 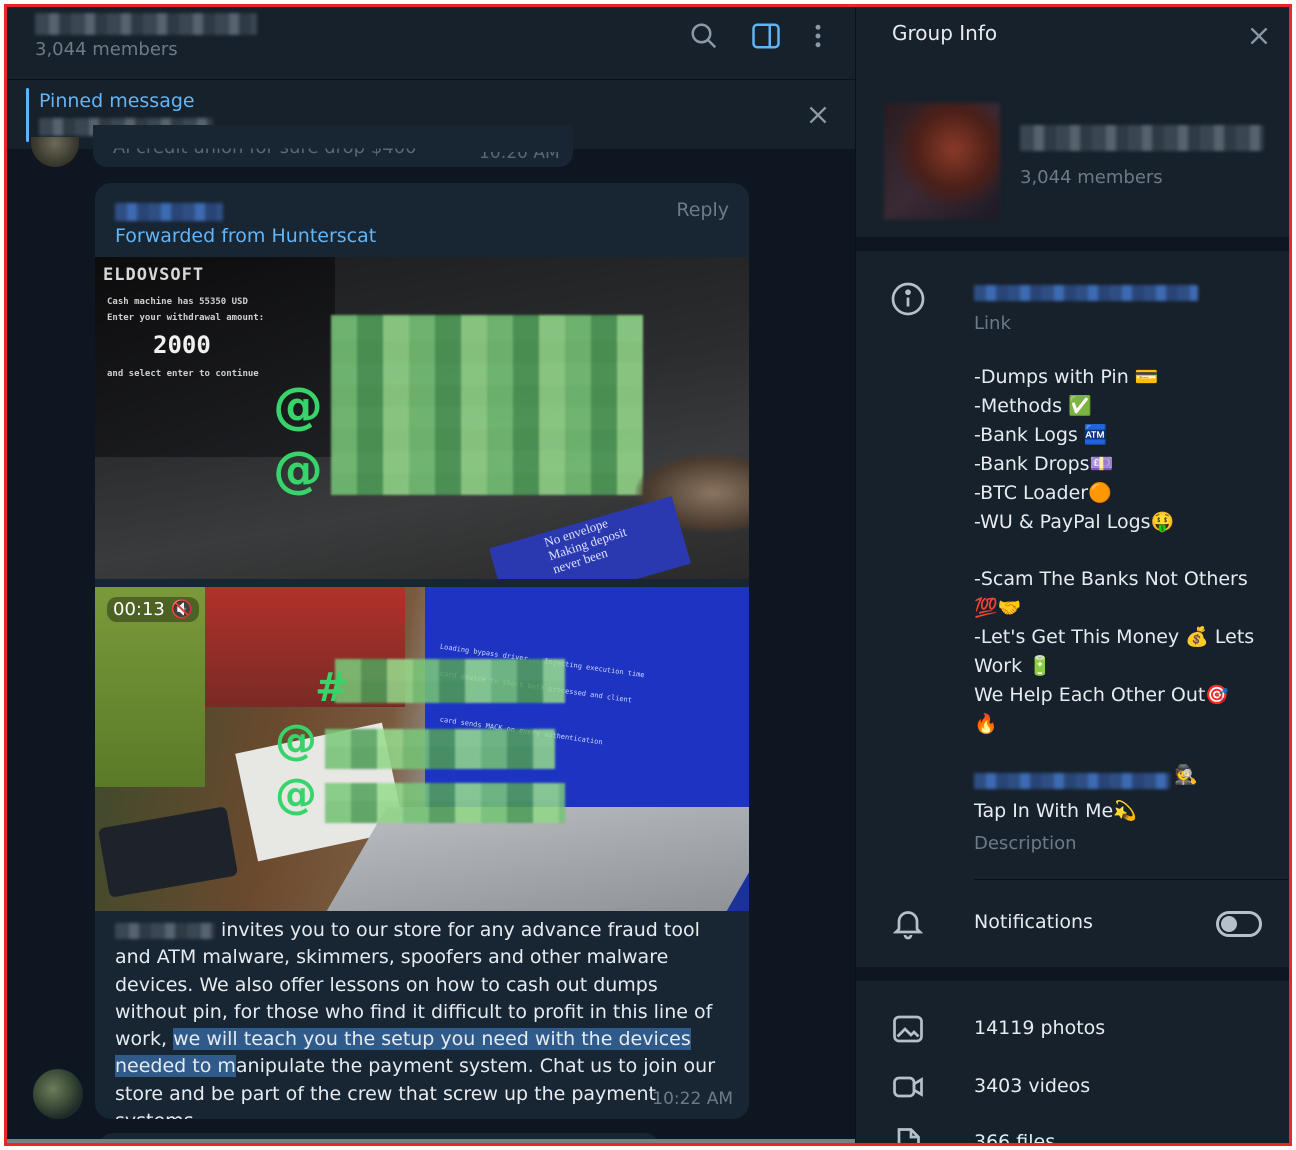 I want to click on atm-amount: 2000, so click(x=182, y=345).